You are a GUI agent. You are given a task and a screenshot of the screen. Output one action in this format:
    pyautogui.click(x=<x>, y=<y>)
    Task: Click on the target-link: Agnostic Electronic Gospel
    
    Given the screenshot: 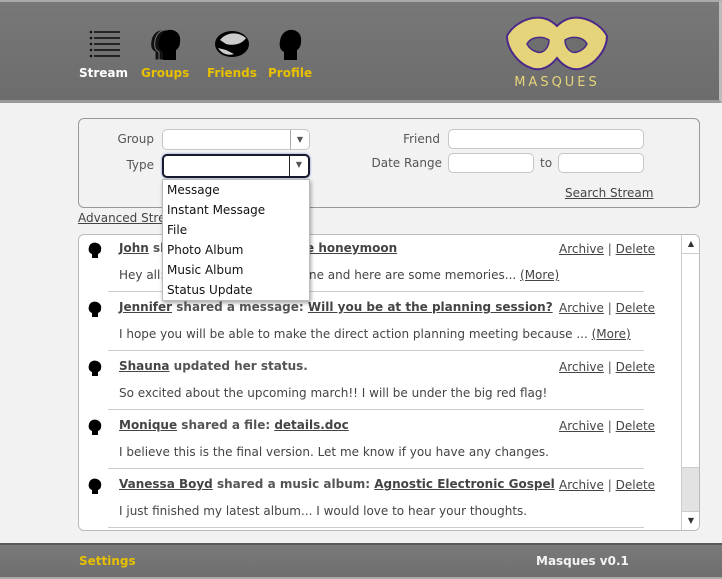 What is the action you would take?
    pyautogui.click(x=464, y=484)
    